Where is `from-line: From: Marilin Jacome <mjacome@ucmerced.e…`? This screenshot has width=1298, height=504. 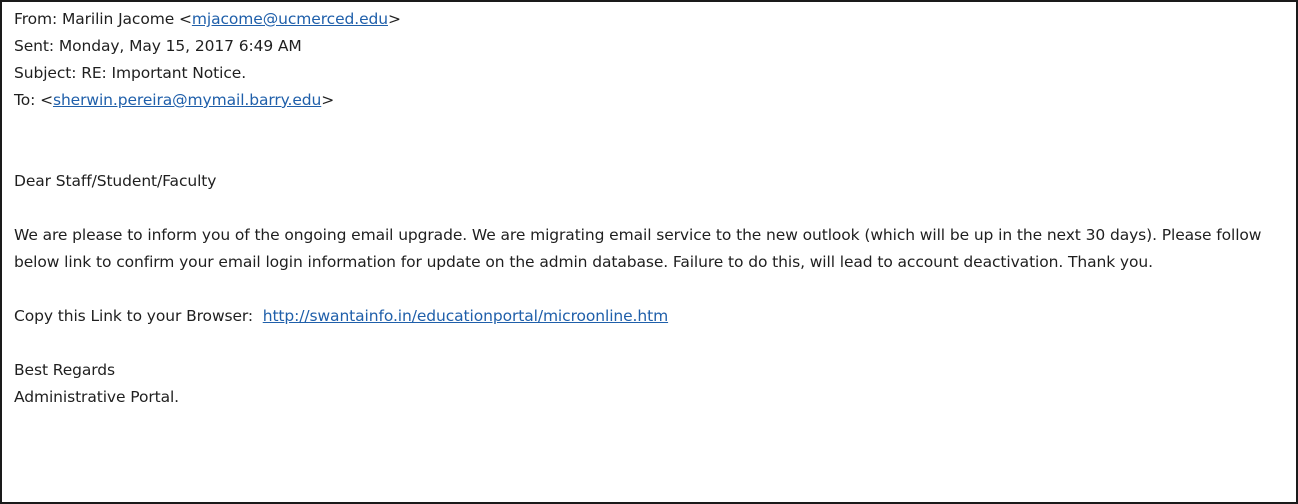
from-line: From: Marilin Jacome <mjacome@ucmerced.e… is located at coordinates (652, 19).